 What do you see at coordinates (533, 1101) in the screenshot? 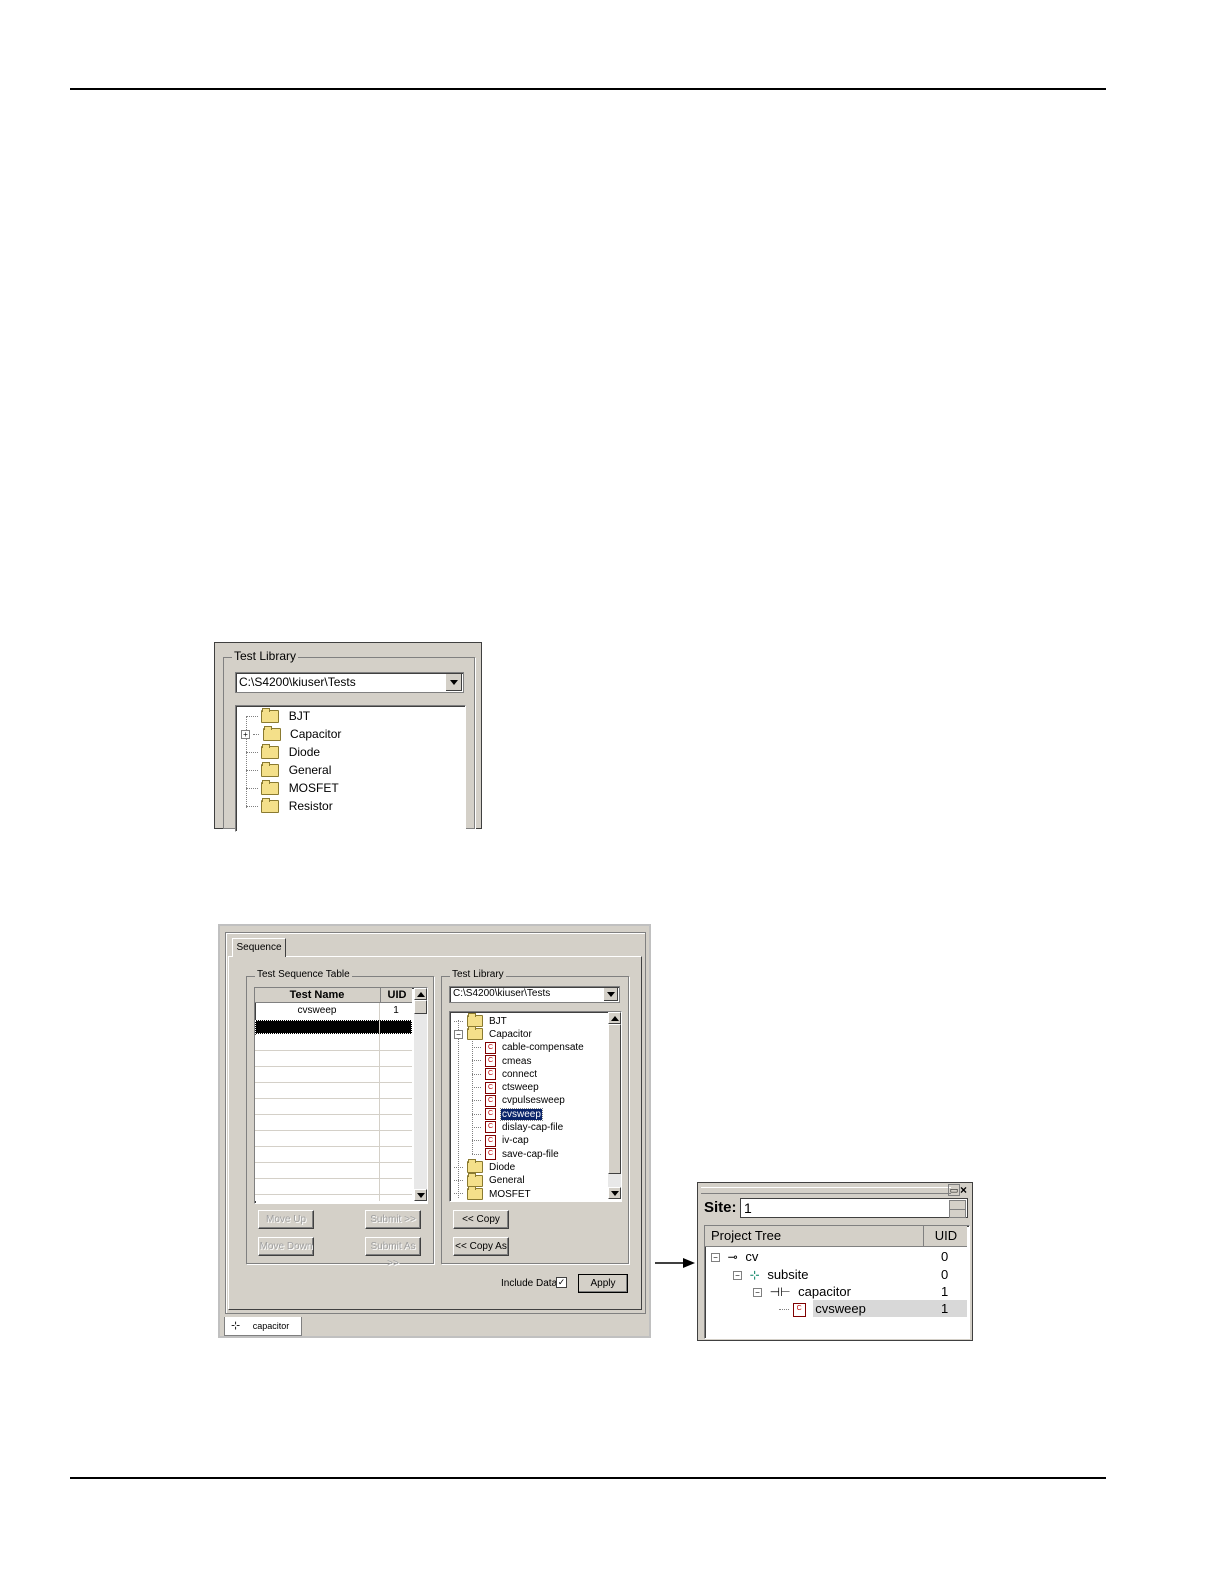
I see `tree-item-label: cvpulsesweep` at bounding box center [533, 1101].